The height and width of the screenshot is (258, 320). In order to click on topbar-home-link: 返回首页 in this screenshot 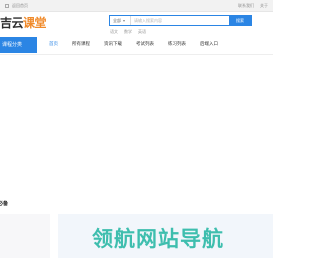, I will do `click(20, 5)`.